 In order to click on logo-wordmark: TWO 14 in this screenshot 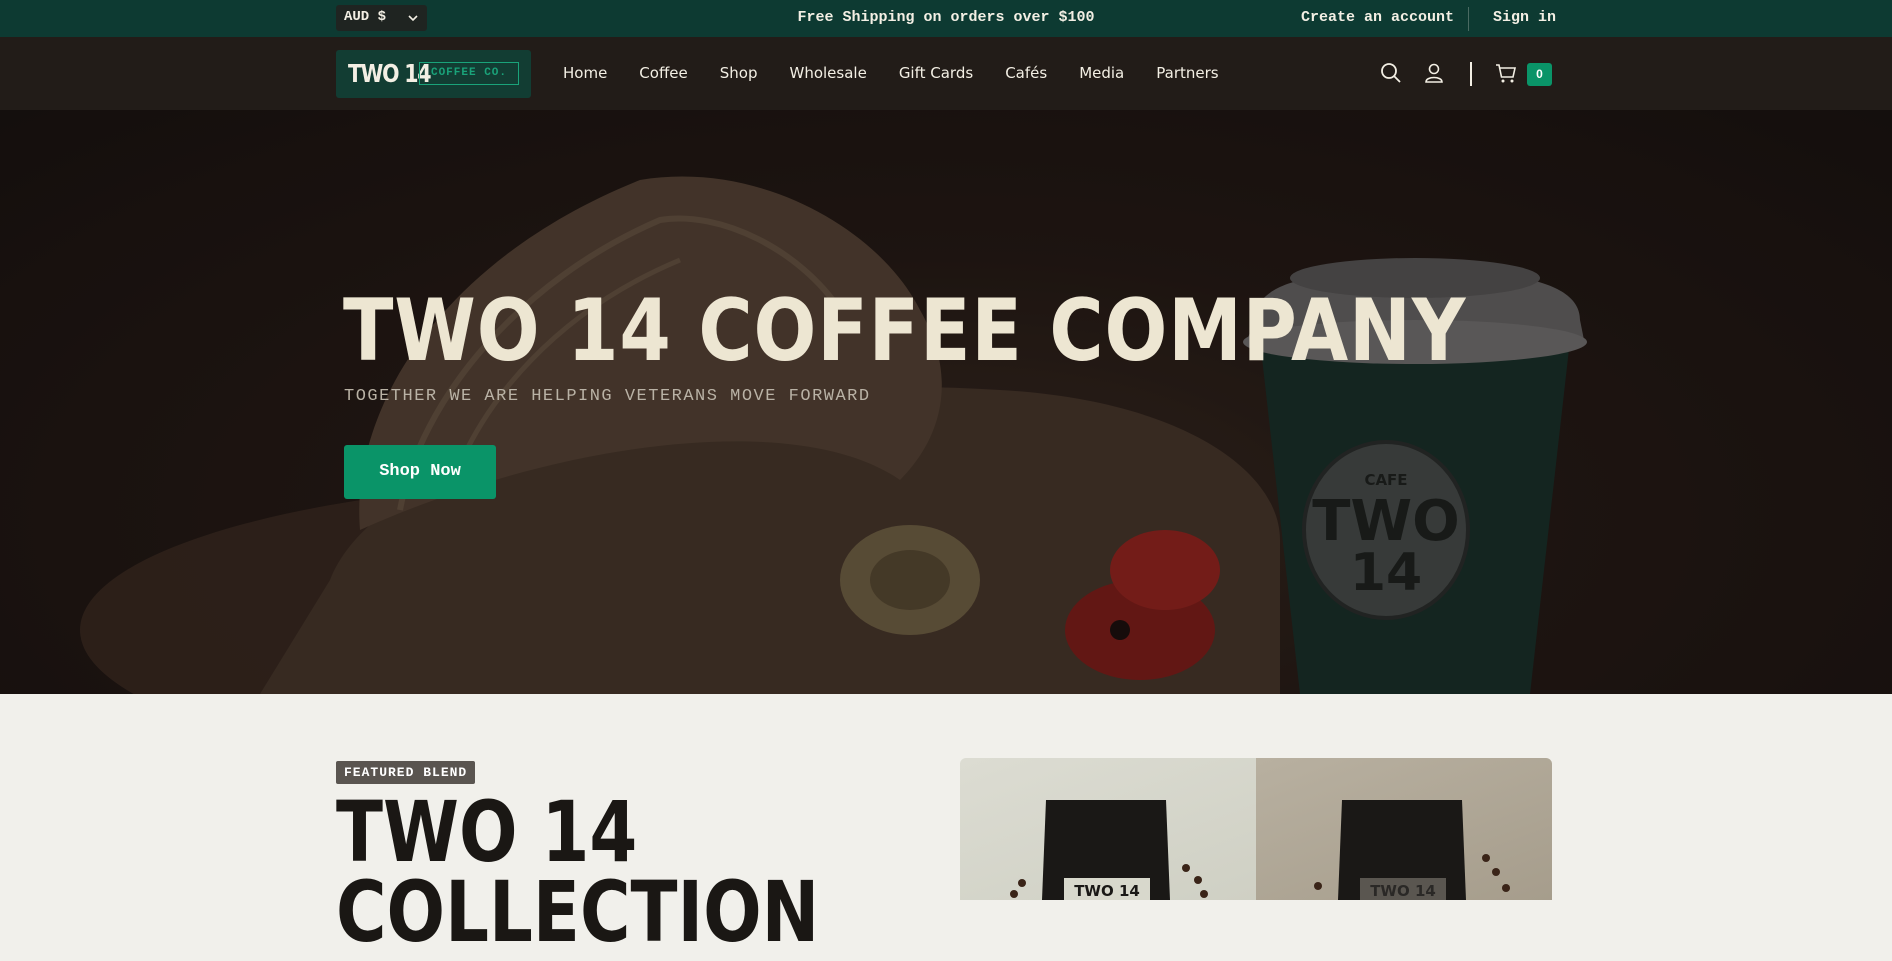, I will do `click(390, 73)`.